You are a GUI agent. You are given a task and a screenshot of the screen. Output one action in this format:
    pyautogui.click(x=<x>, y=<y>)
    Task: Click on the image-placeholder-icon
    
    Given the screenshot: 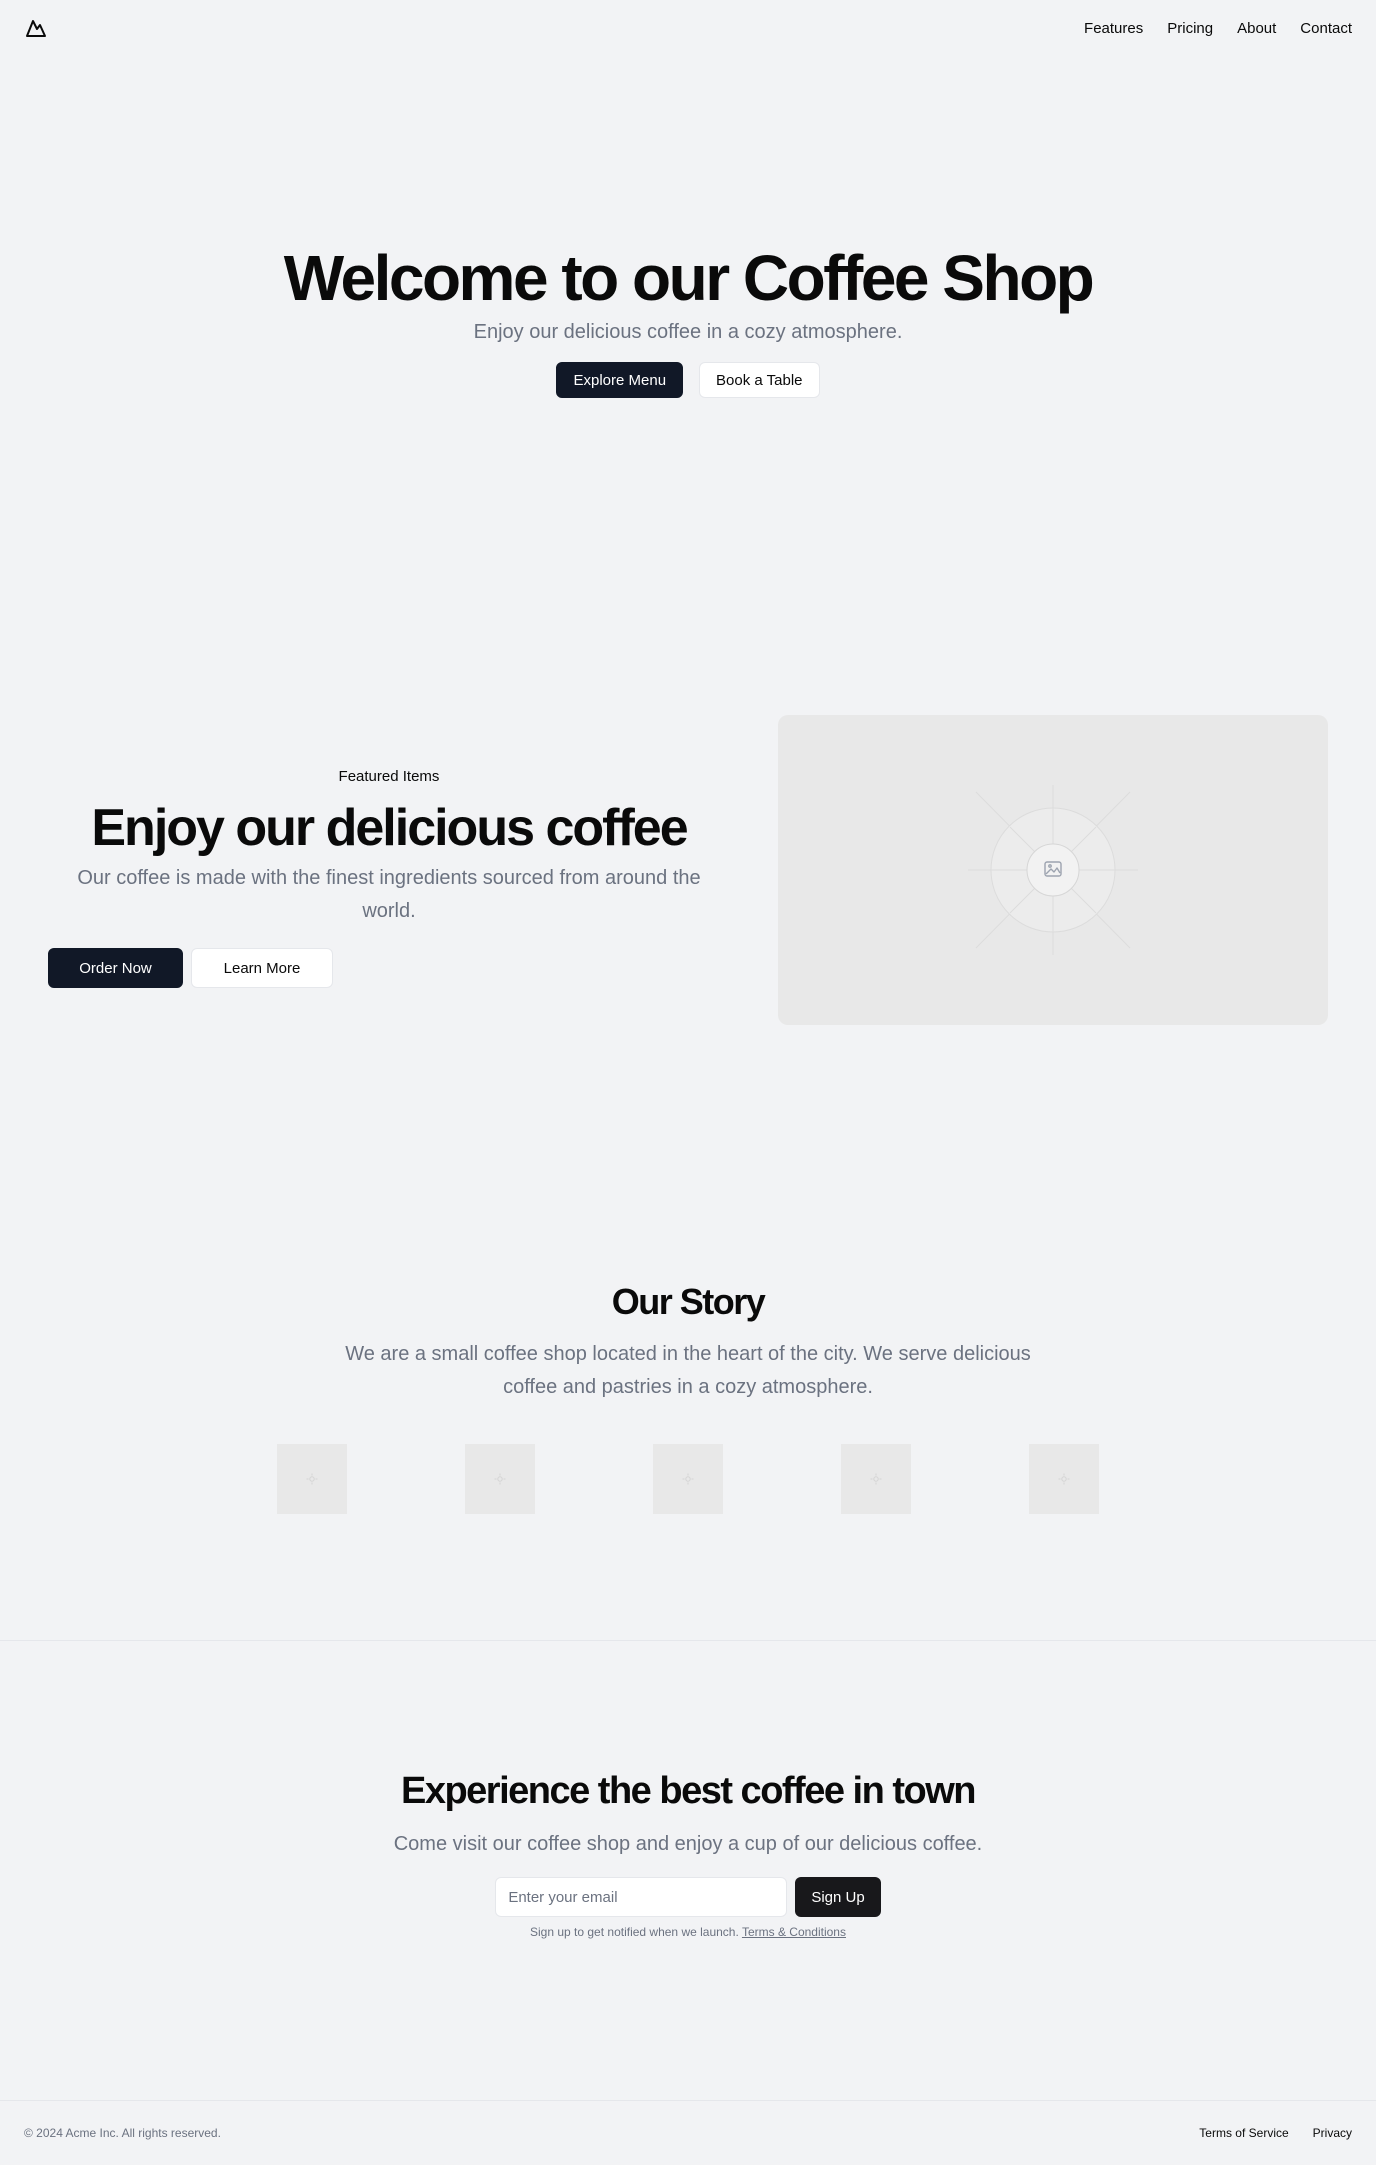 What is the action you would take?
    pyautogui.click(x=1053, y=870)
    